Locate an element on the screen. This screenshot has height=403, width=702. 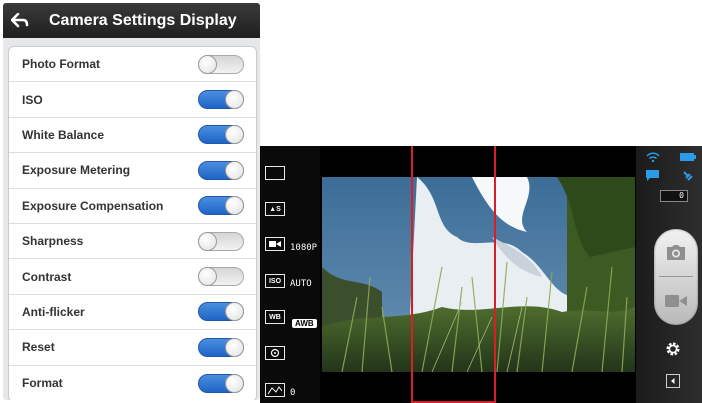
wifi-icon is located at coordinates (653, 157).